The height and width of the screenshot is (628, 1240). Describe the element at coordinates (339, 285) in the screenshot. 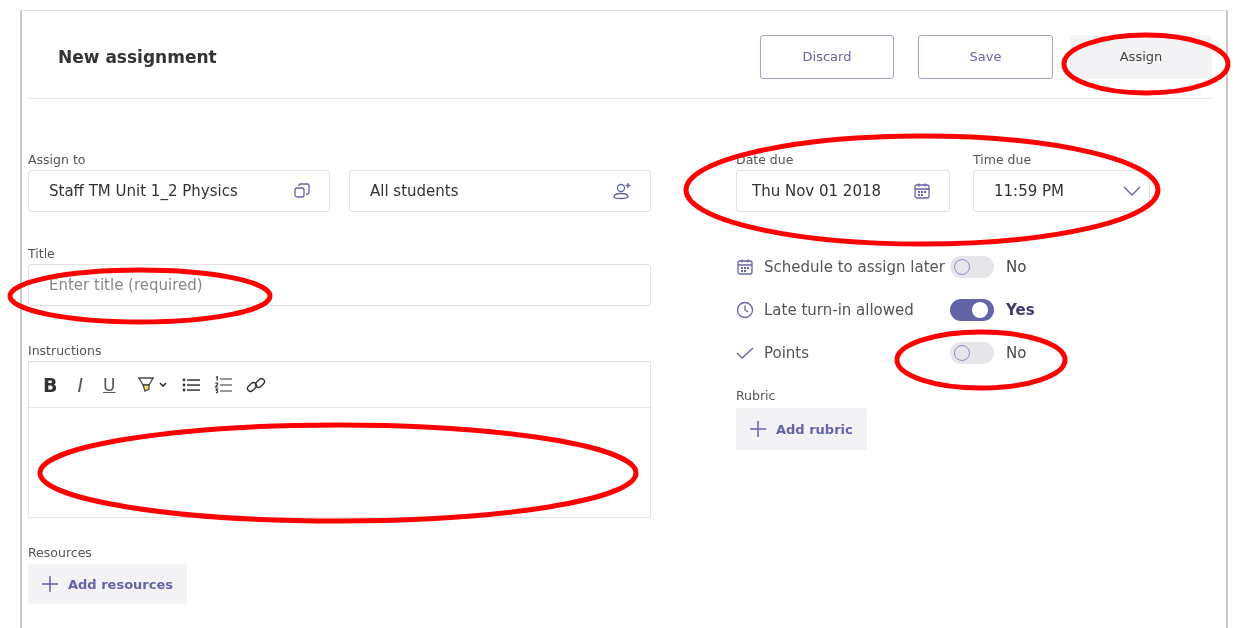

I see `title-field: Enter title (required)` at that location.